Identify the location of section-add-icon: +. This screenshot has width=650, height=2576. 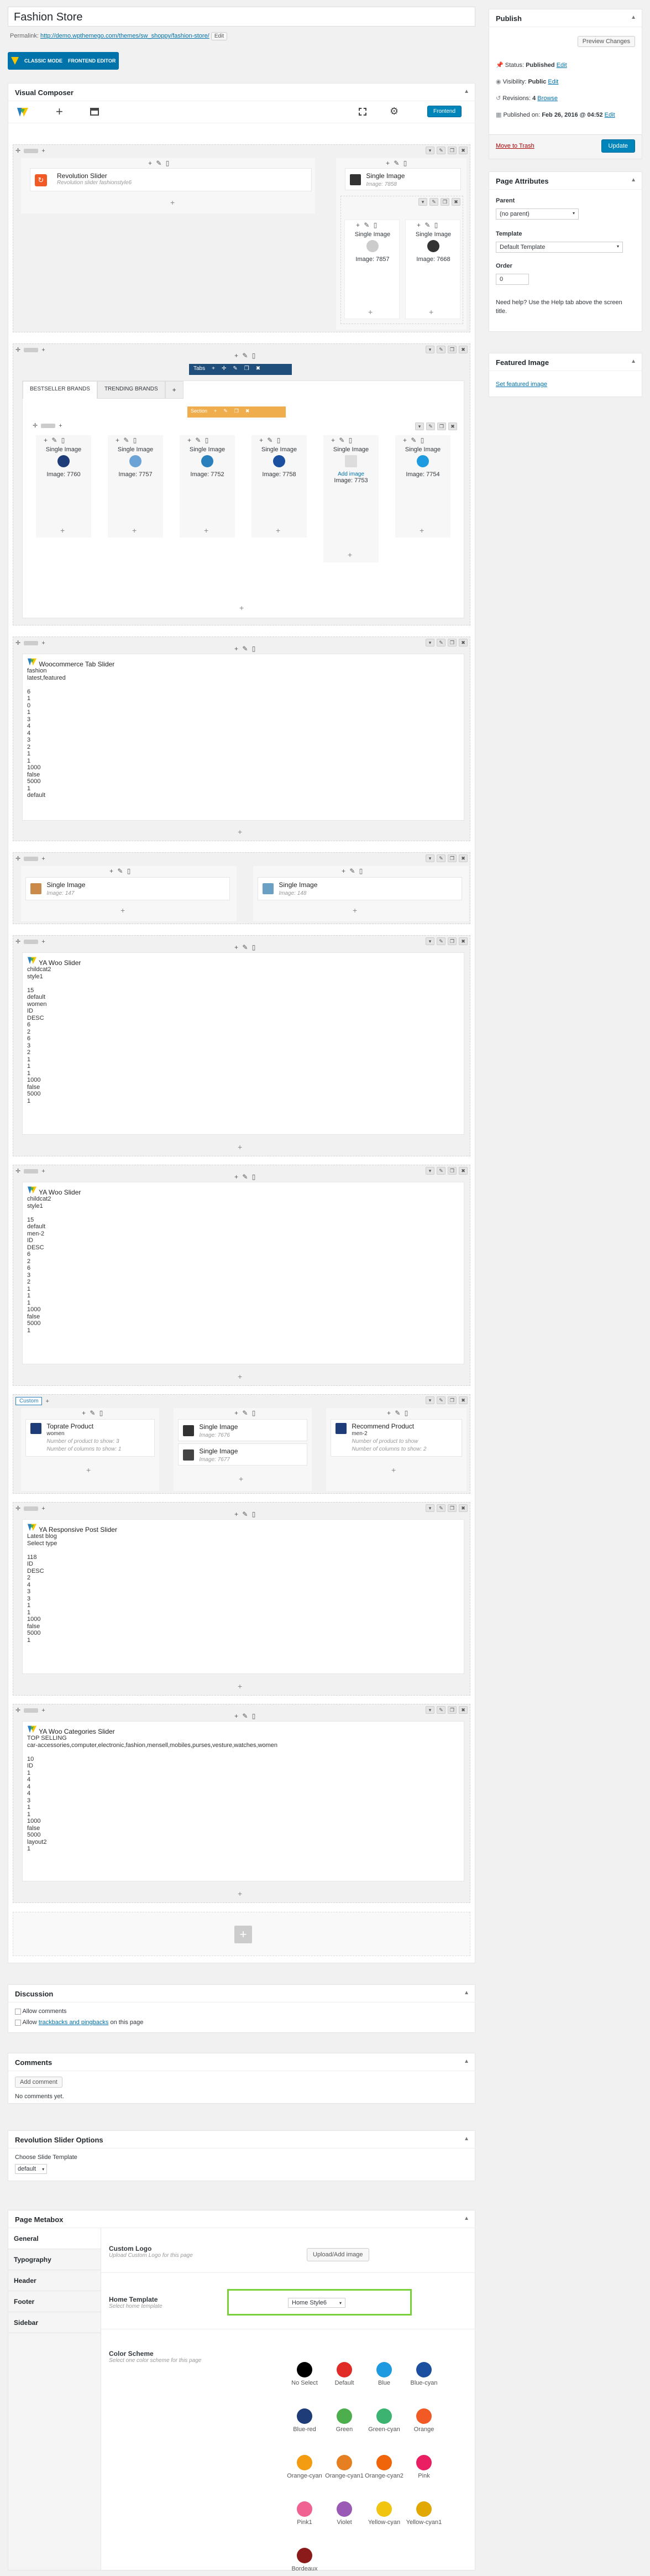
(215, 412).